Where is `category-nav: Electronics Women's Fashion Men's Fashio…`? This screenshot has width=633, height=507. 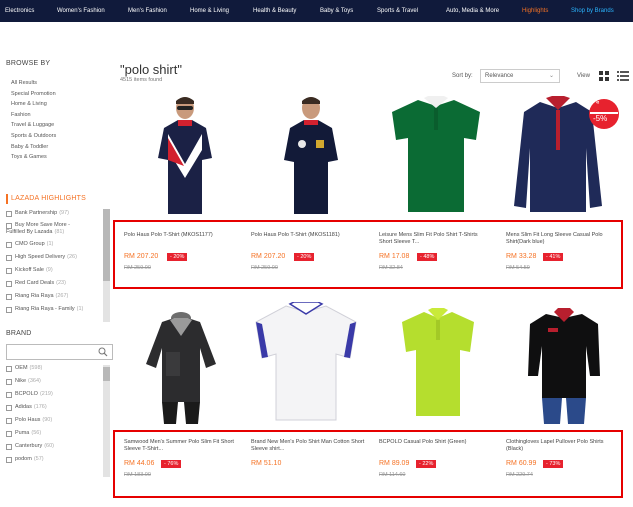
category-nav: Electronics Women's Fashion Men's Fashio… is located at coordinates (316, 11).